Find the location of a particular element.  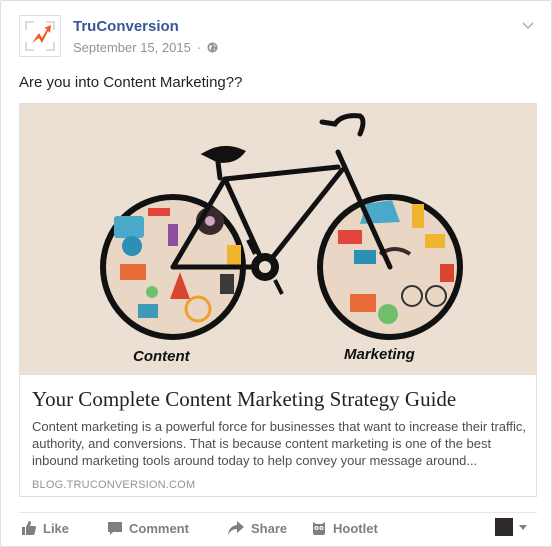

chevron-down-icon is located at coordinates (528, 25).